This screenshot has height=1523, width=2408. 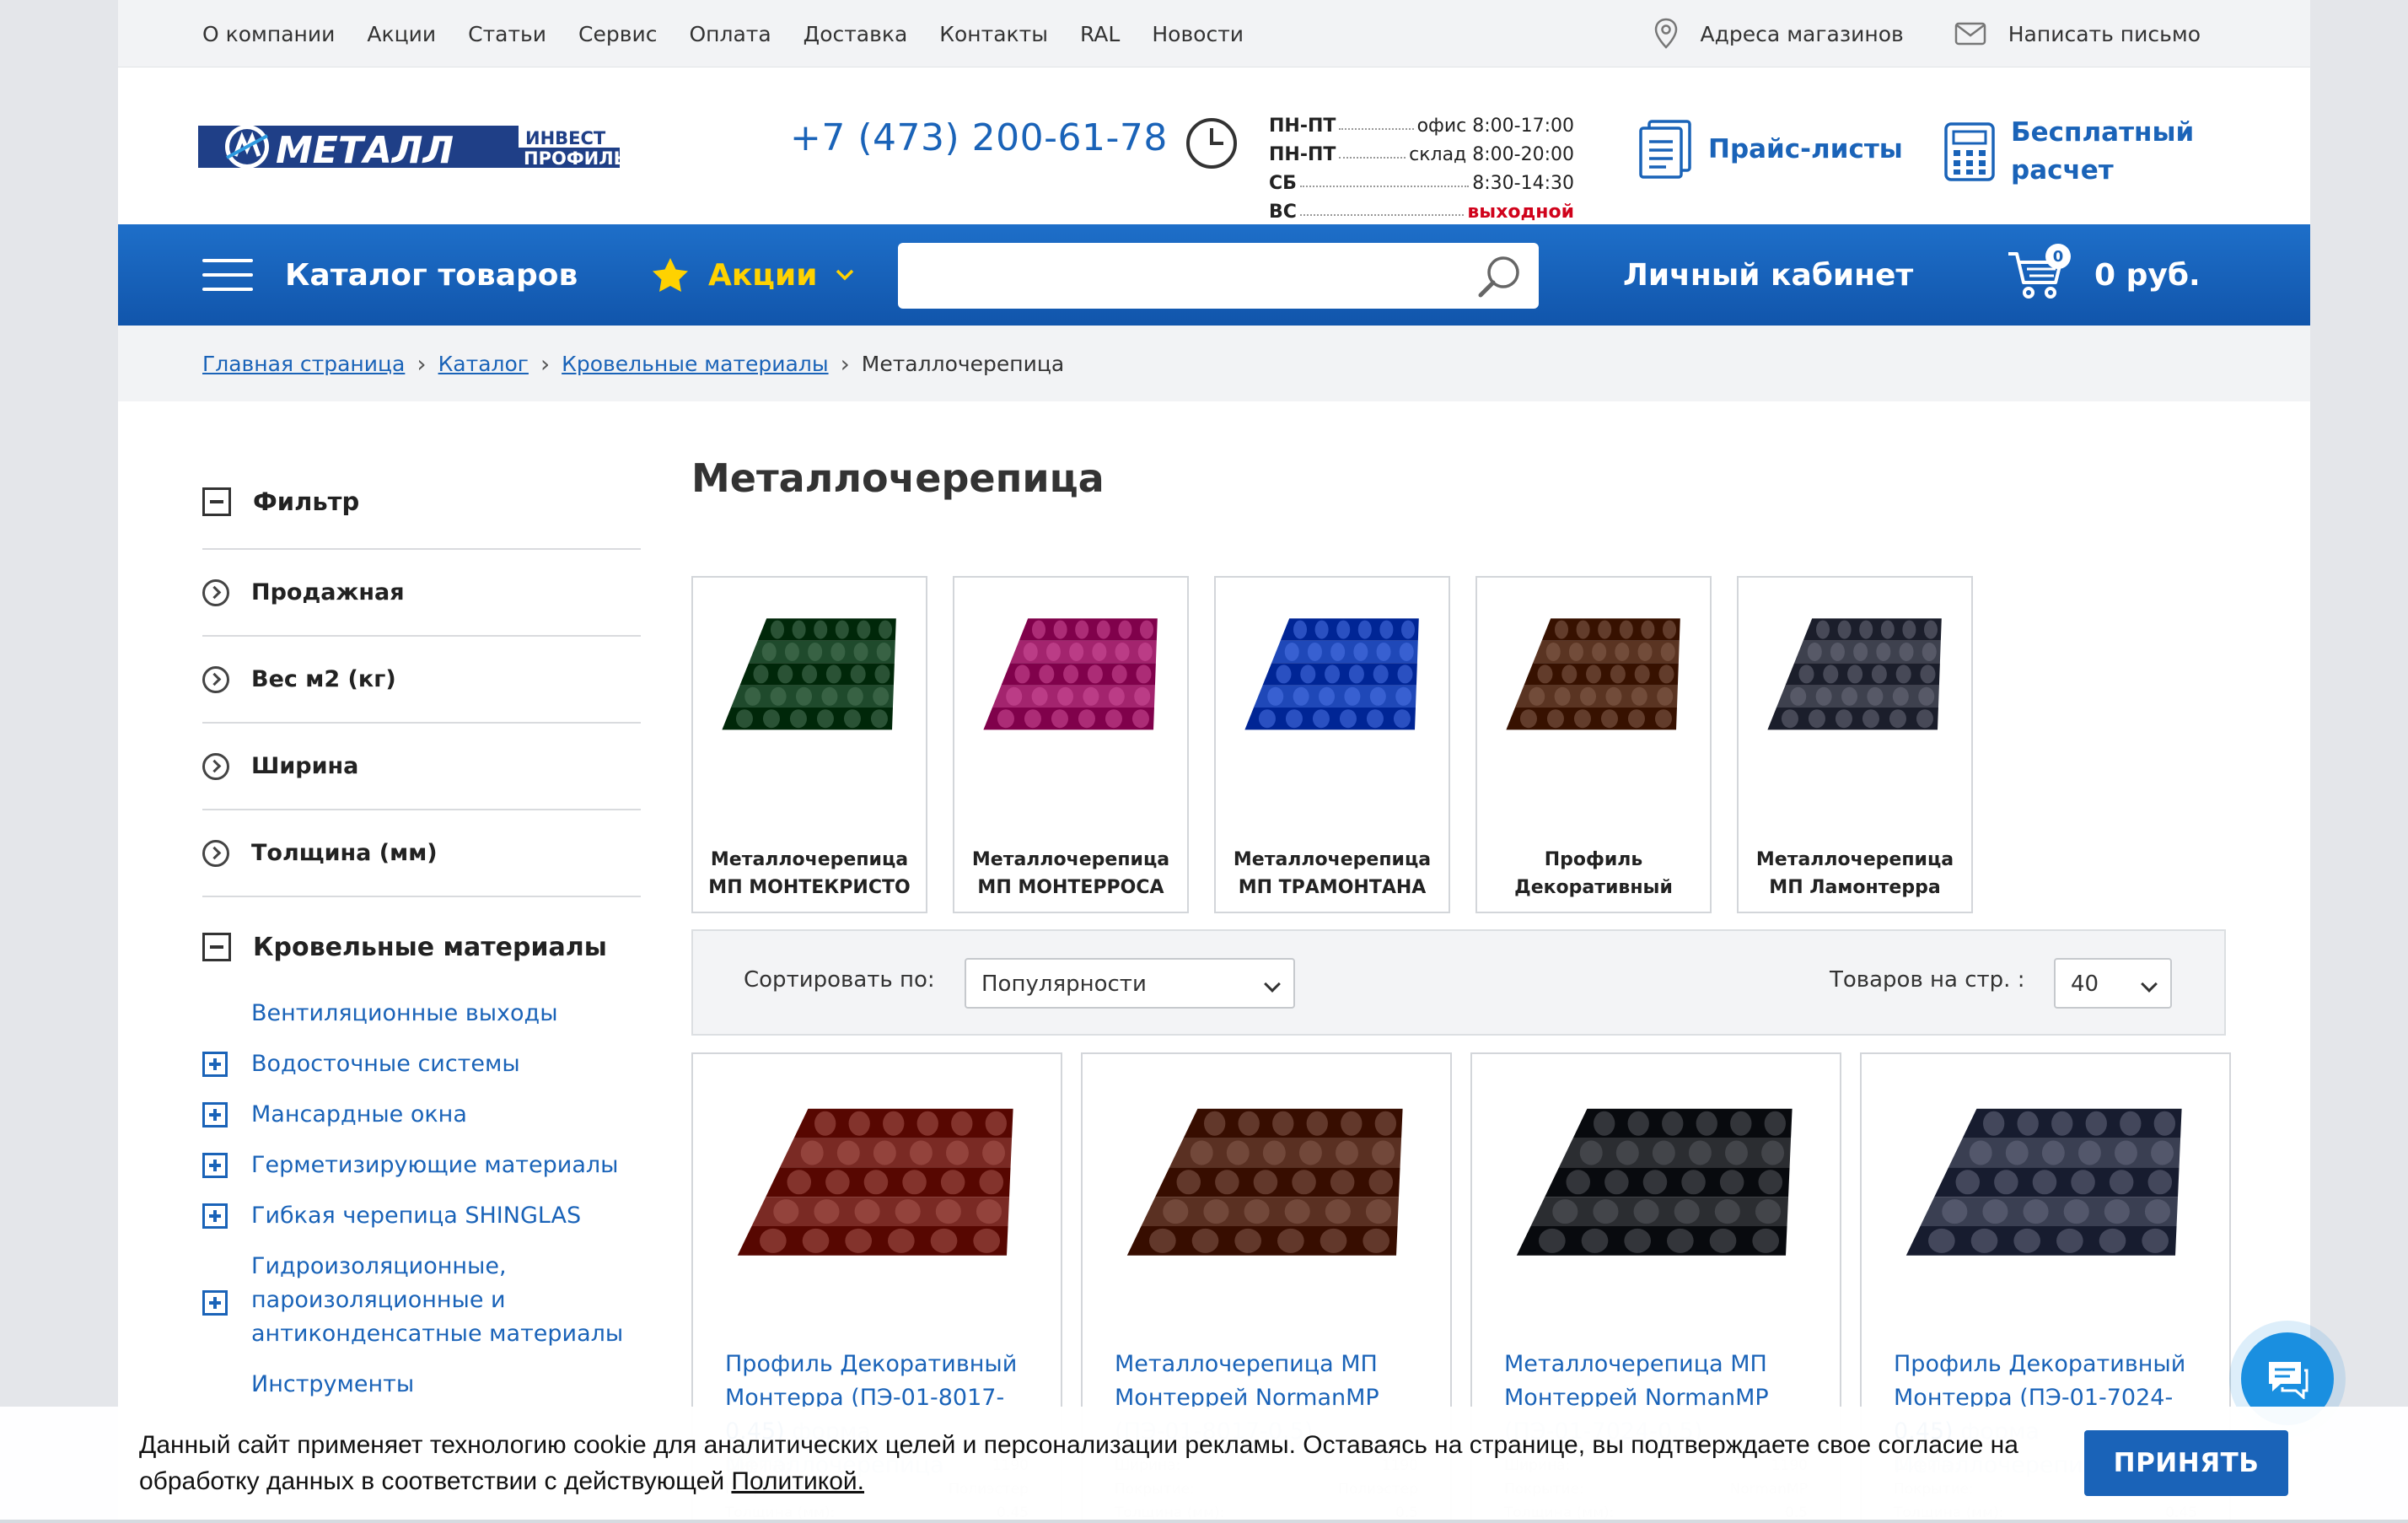 What do you see at coordinates (2039, 272) in the screenshot?
I see `cart-icon: 0` at bounding box center [2039, 272].